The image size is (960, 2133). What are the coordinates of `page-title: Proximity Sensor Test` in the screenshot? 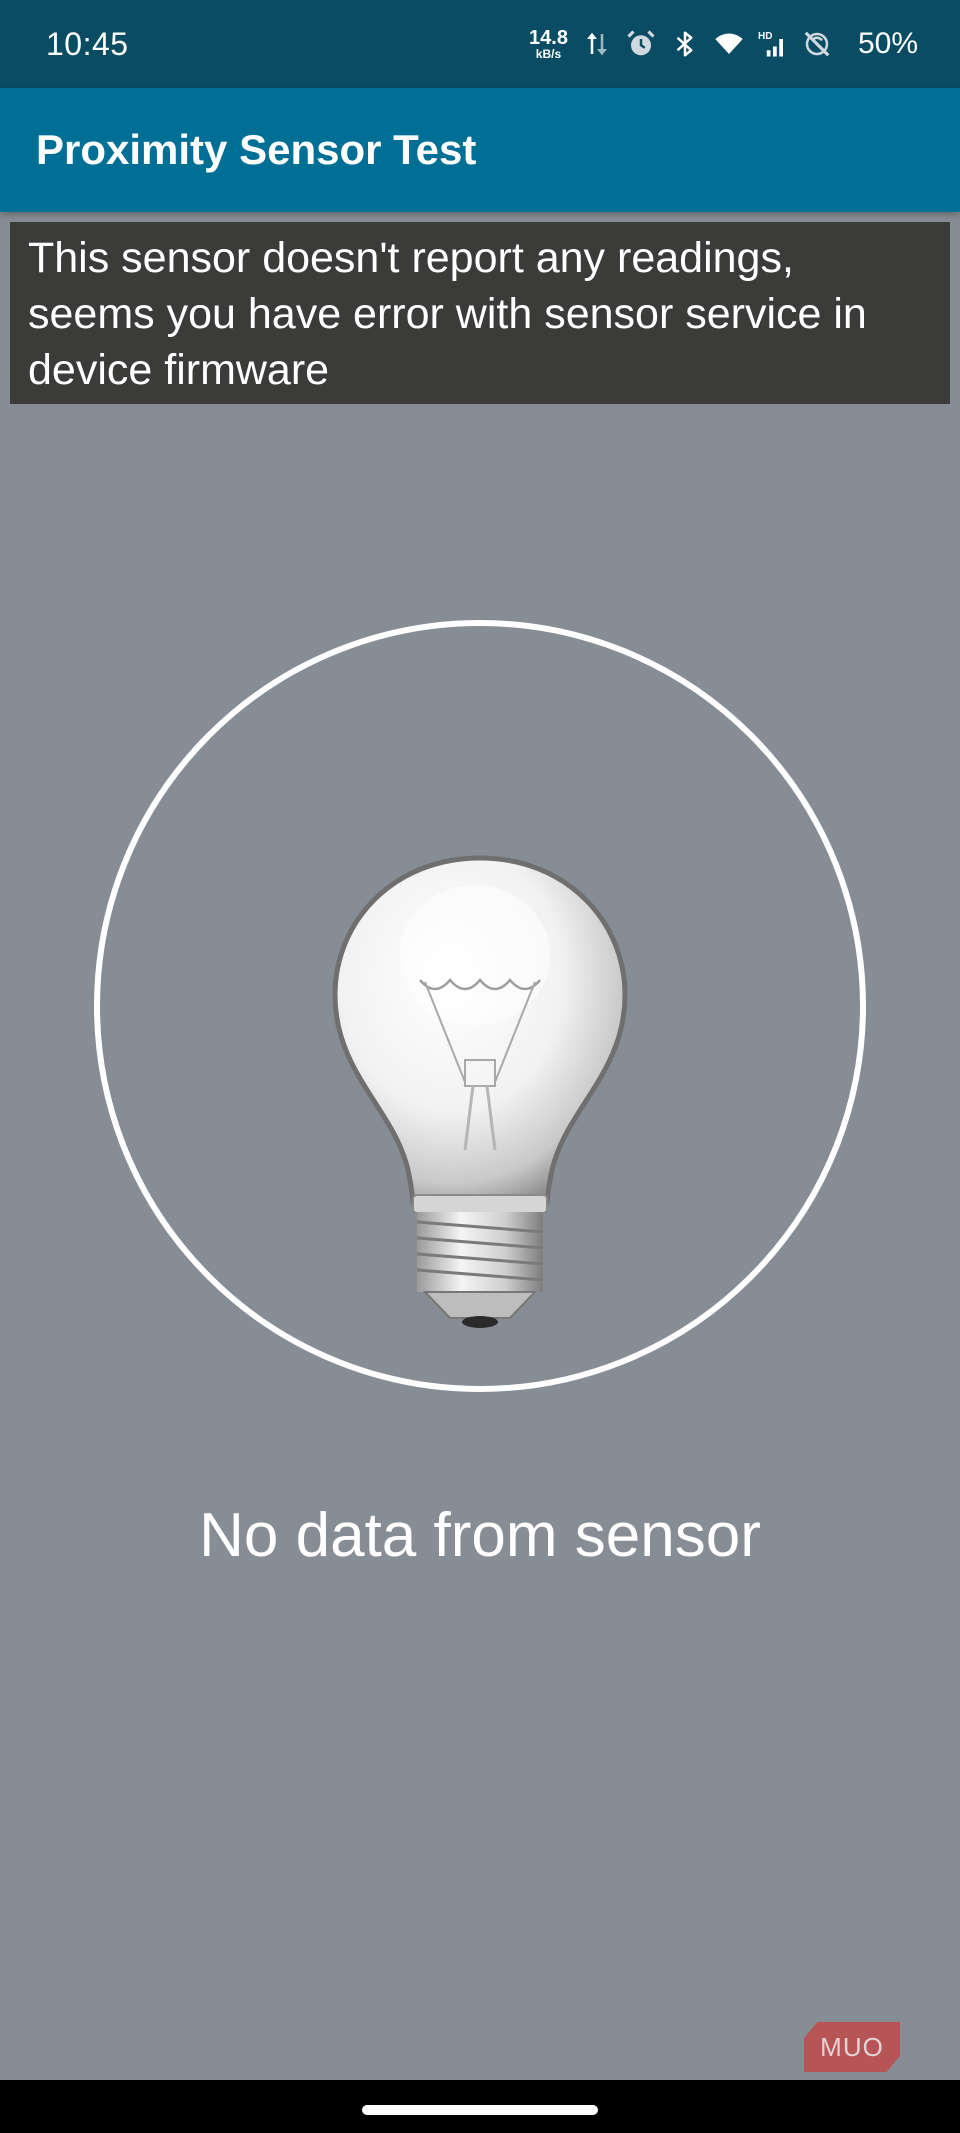 It's located at (256, 149).